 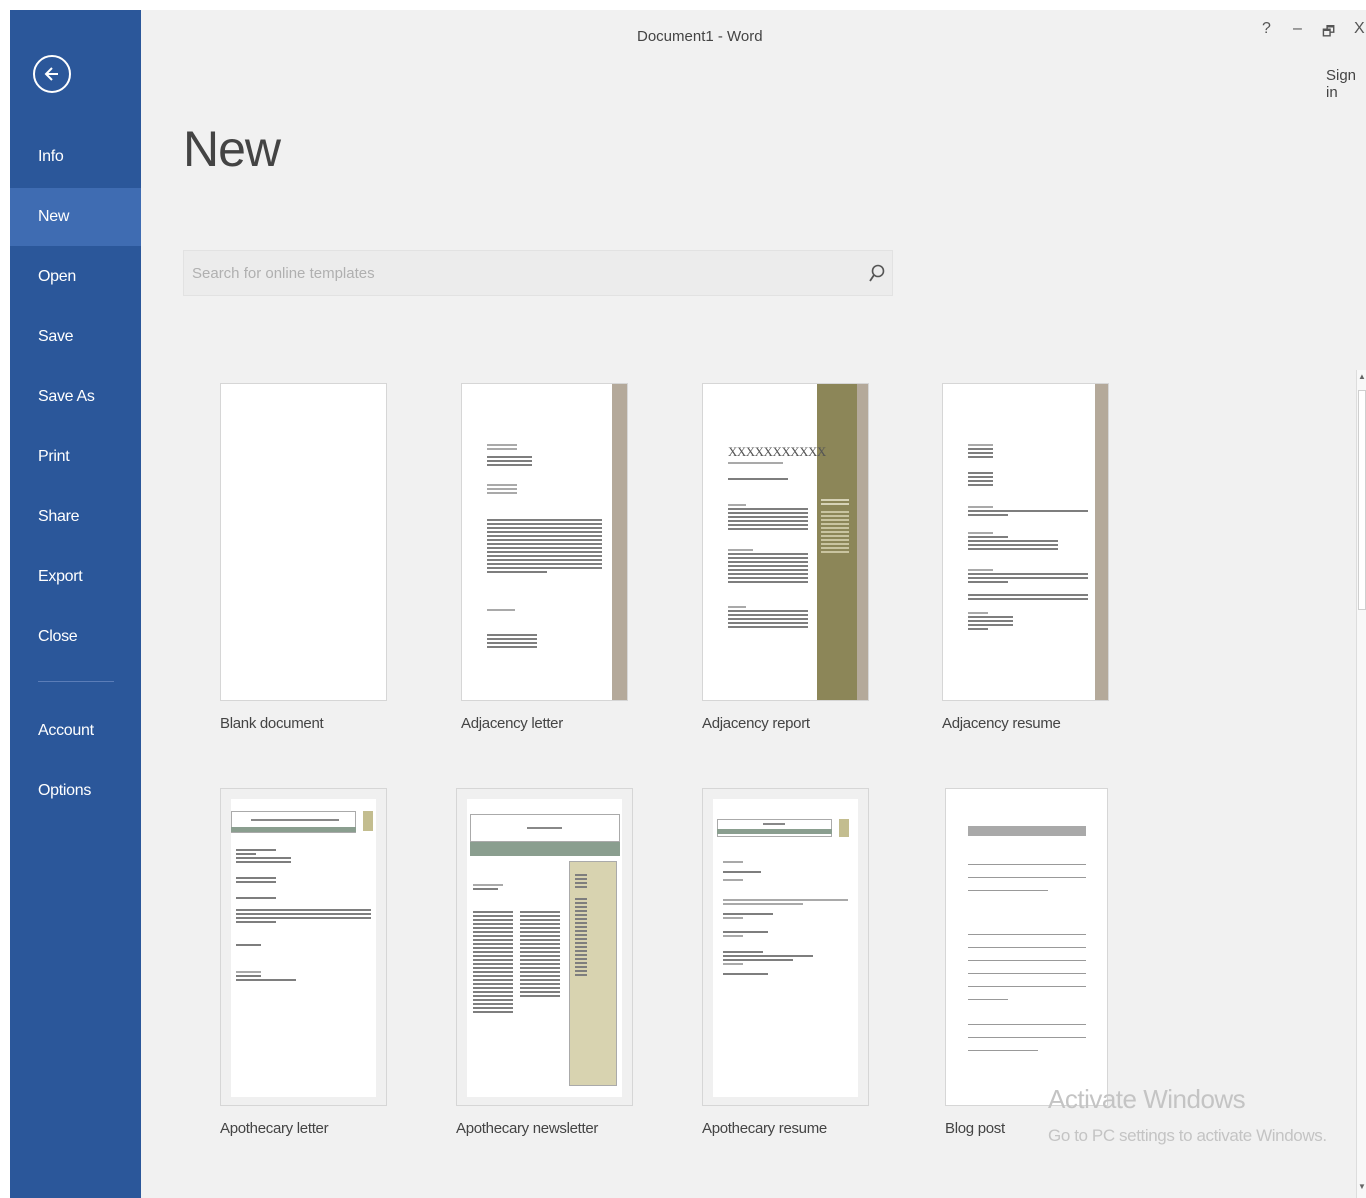 What do you see at coordinates (75, 337) in the screenshot?
I see `nav-save: Save` at bounding box center [75, 337].